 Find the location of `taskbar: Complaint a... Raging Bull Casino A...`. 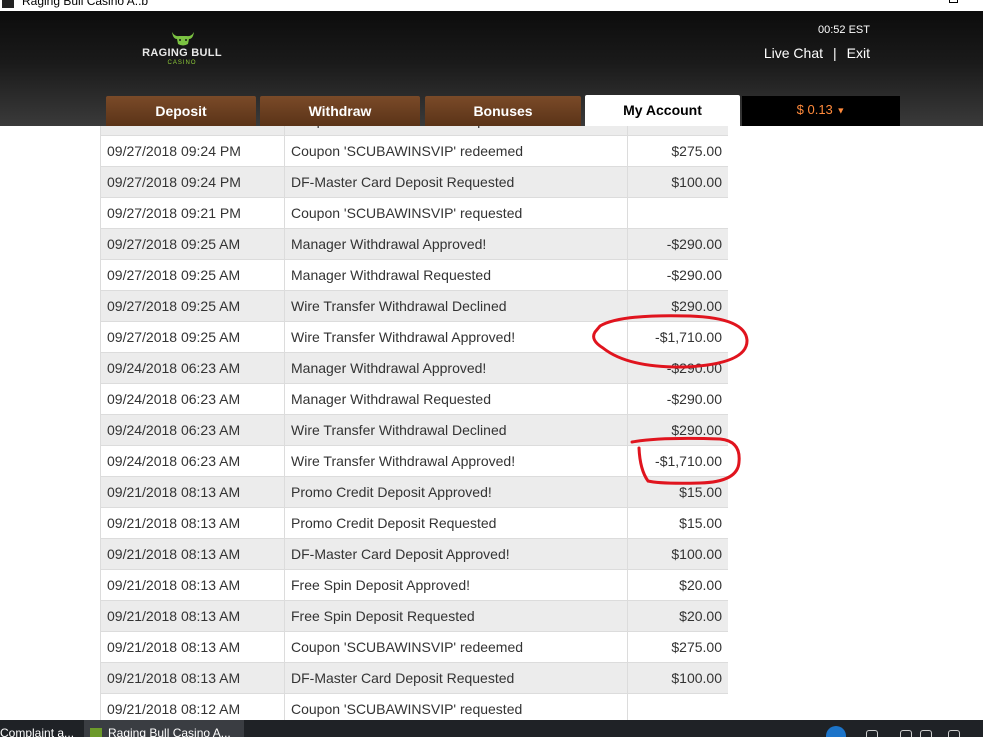

taskbar: Complaint a... Raging Bull Casino A... is located at coordinates (491, 728).